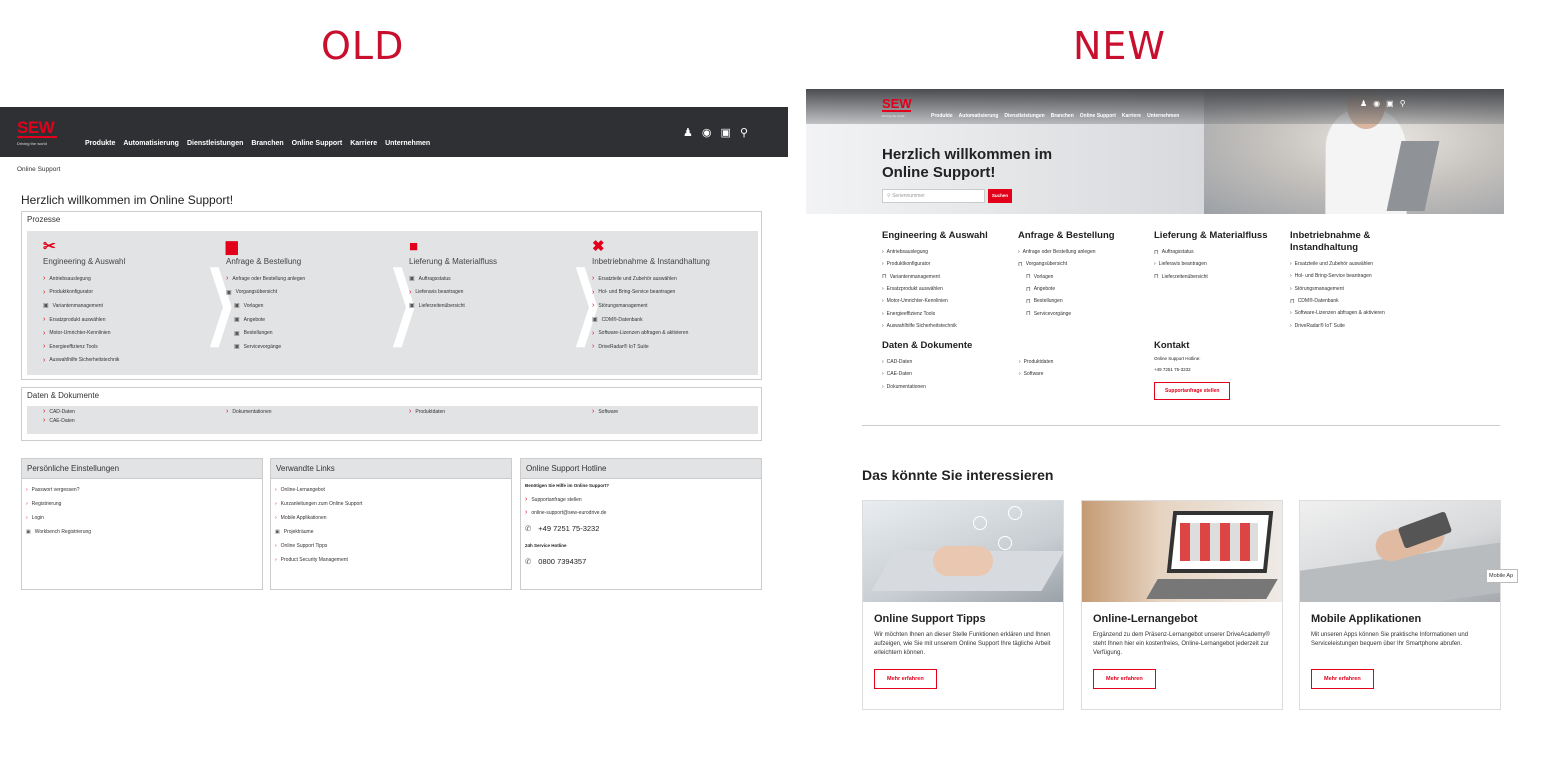 The height and width of the screenshot is (757, 1541). I want to click on process-link: ▣ Bestellungen, so click(265, 333).